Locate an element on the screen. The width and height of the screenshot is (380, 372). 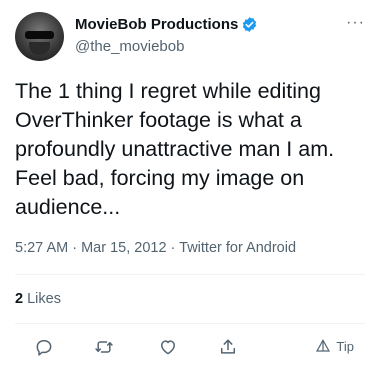
reply-icon is located at coordinates (44, 347).